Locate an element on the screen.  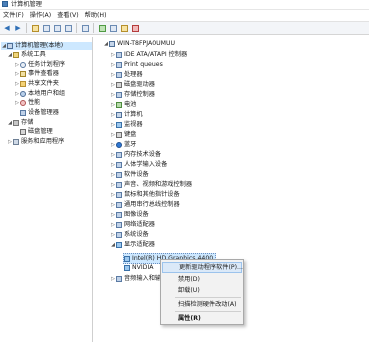
device-category: ▷ 键盘 is located at coordinates (123, 135).